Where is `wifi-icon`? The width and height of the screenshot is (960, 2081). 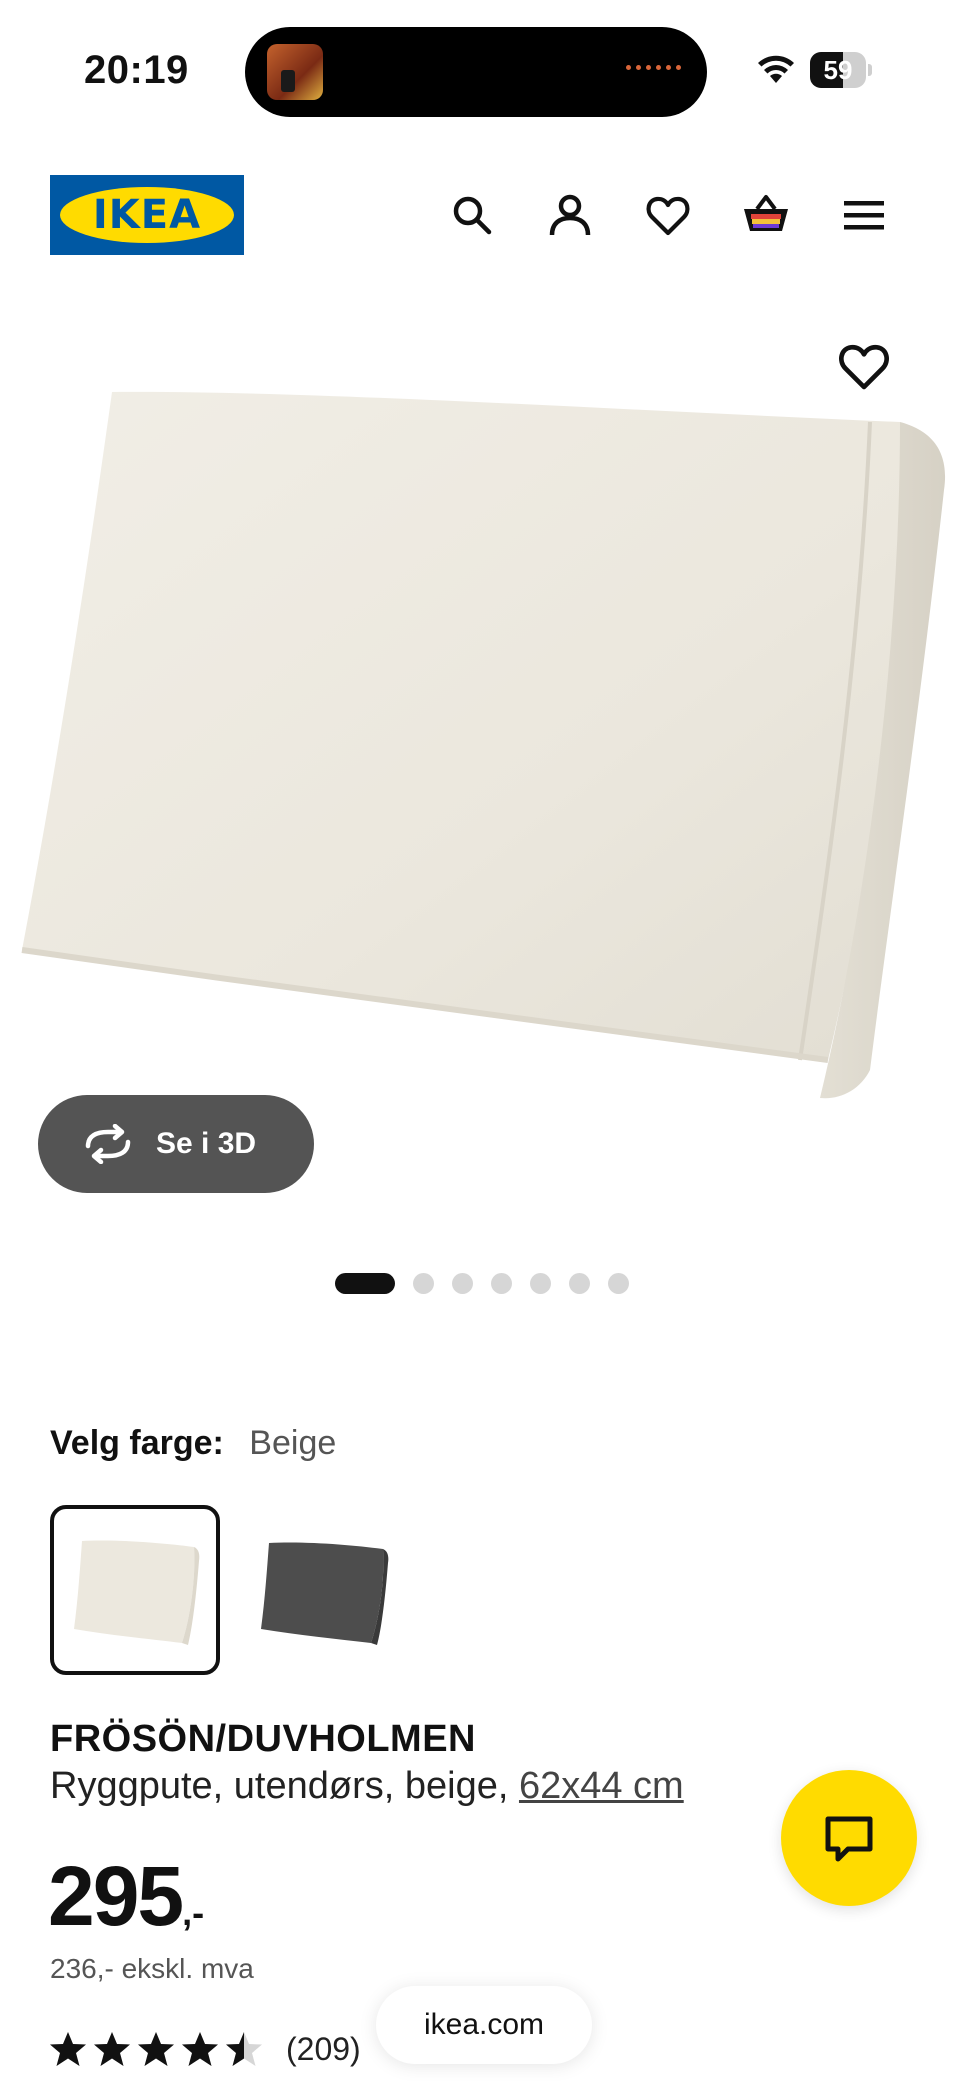
wifi-icon is located at coordinates (776, 69).